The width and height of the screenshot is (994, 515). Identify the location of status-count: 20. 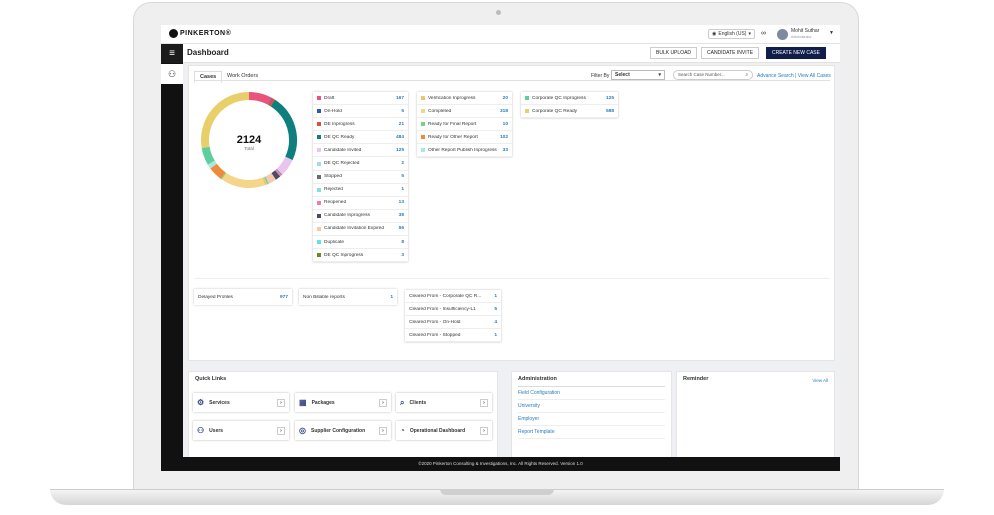
(505, 98).